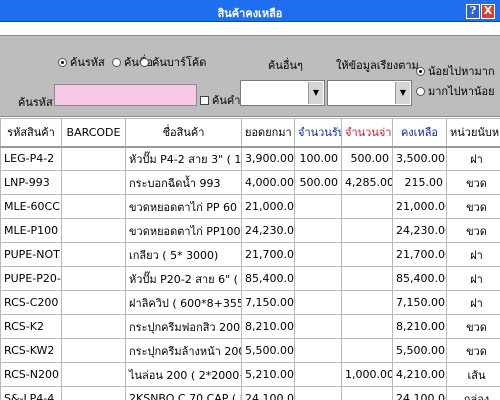 This screenshot has width=500, height=400. What do you see at coordinates (473, 393) in the screenshot?
I see `cell-unit: กล่อง` at bounding box center [473, 393].